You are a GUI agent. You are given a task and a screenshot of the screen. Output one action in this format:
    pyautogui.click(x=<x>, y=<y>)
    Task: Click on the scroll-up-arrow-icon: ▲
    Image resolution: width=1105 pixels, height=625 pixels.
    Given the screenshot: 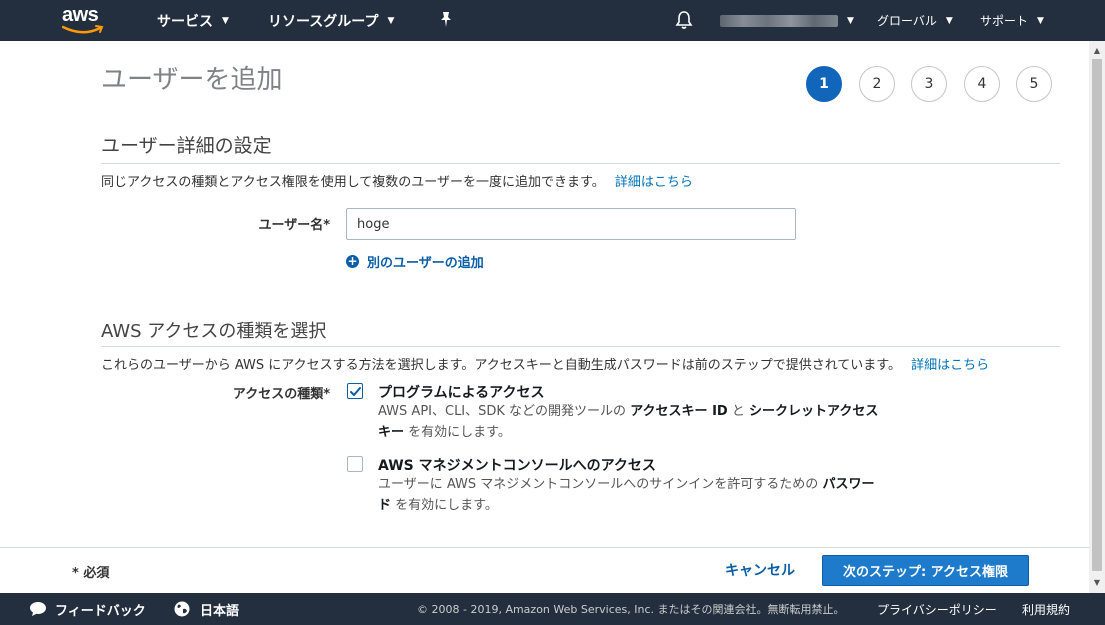 What is the action you would take?
    pyautogui.click(x=1097, y=51)
    